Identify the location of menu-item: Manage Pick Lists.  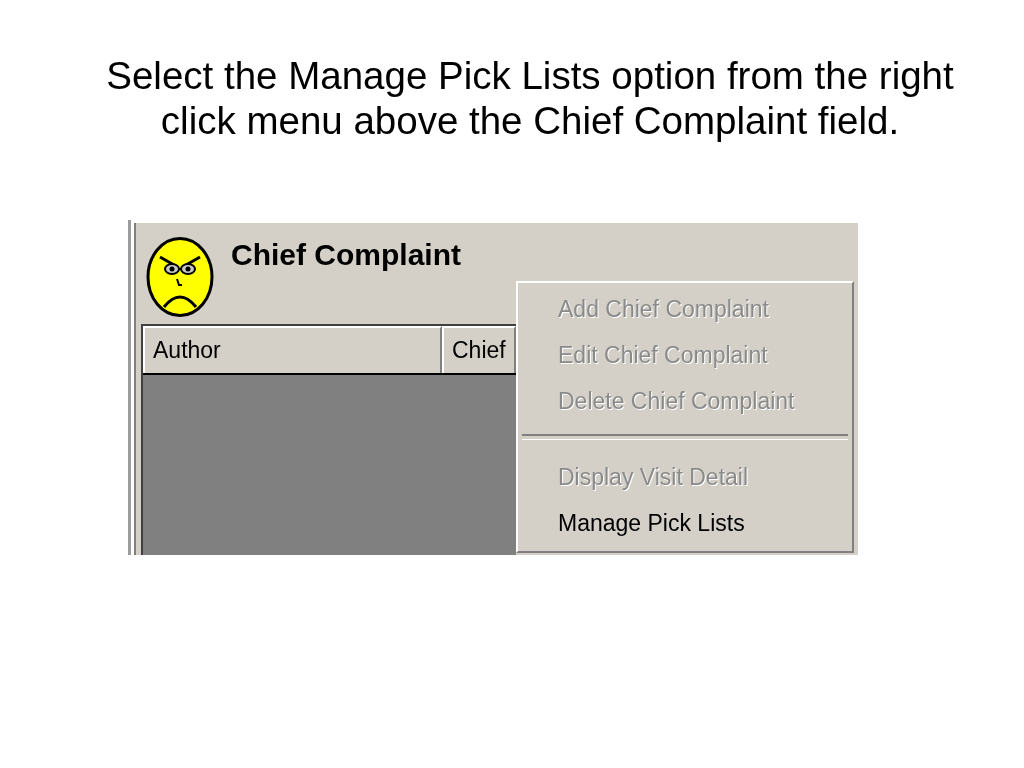
(685, 523).